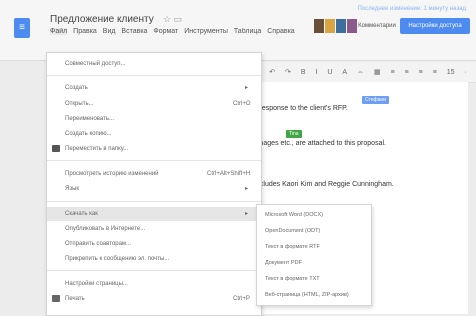 This screenshot has height=316, width=476. I want to click on undo-icon: ↶, so click(272, 72).